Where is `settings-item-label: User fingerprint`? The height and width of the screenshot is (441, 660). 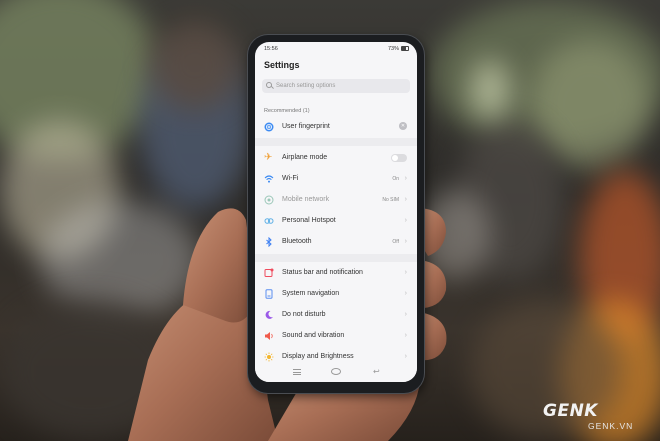 settings-item-label: User fingerprint is located at coordinates (306, 126).